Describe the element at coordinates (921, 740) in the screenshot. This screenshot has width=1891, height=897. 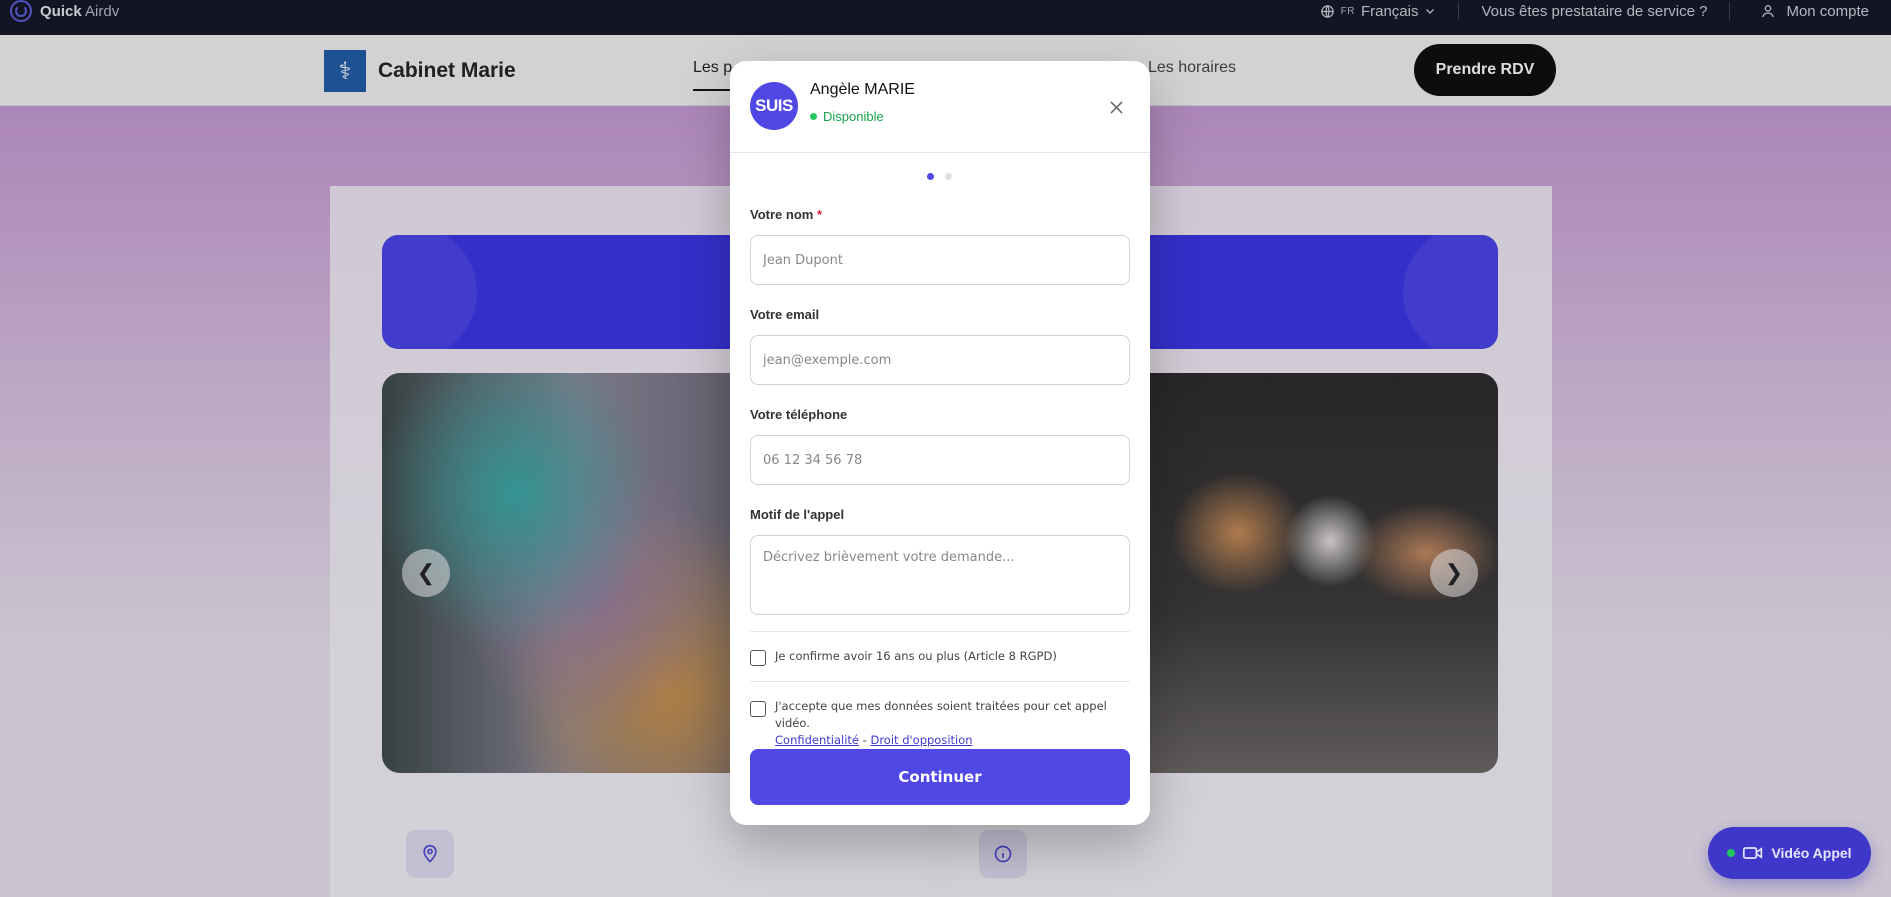
I see `opposition-link: Droit d'opposition` at that location.